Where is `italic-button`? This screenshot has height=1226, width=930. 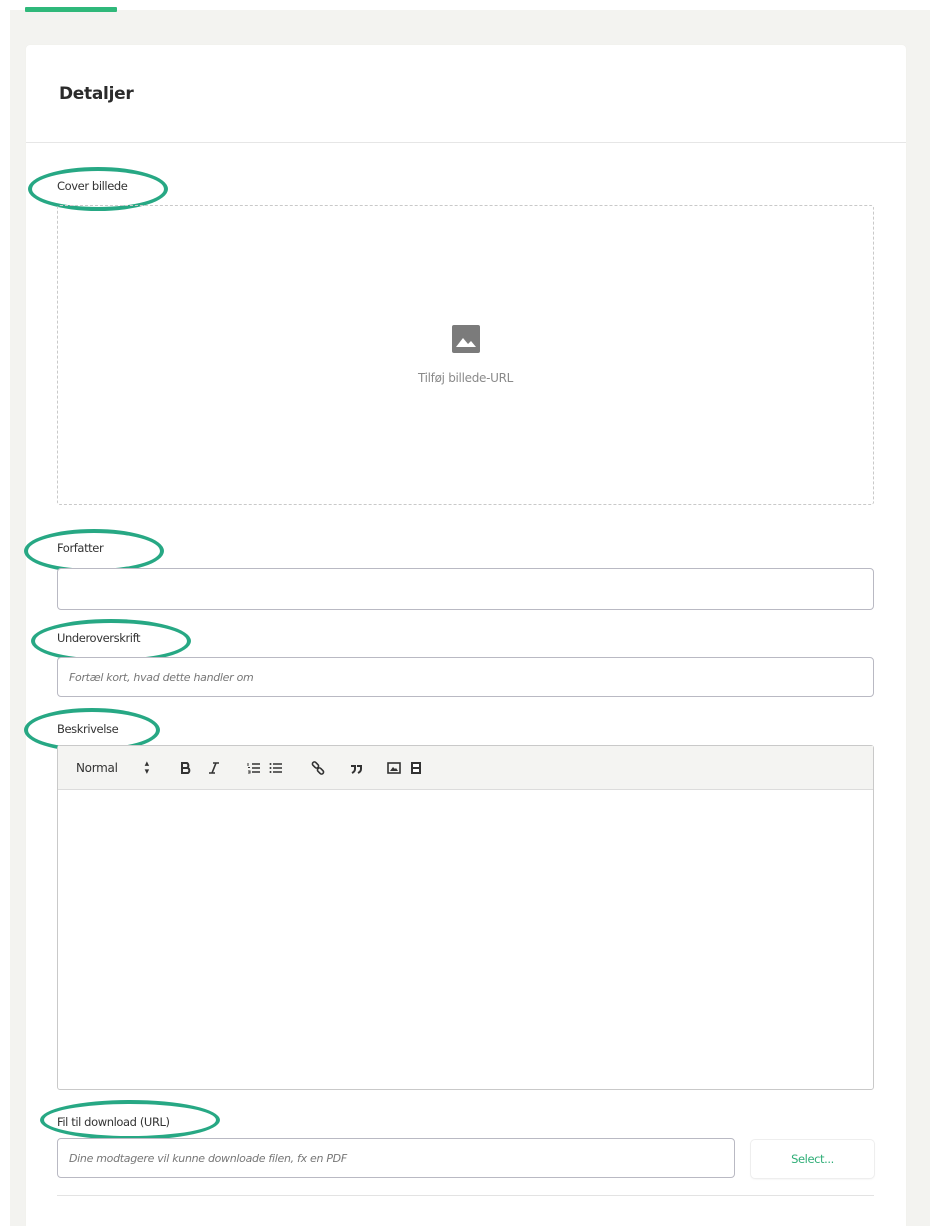
italic-button is located at coordinates (214, 768).